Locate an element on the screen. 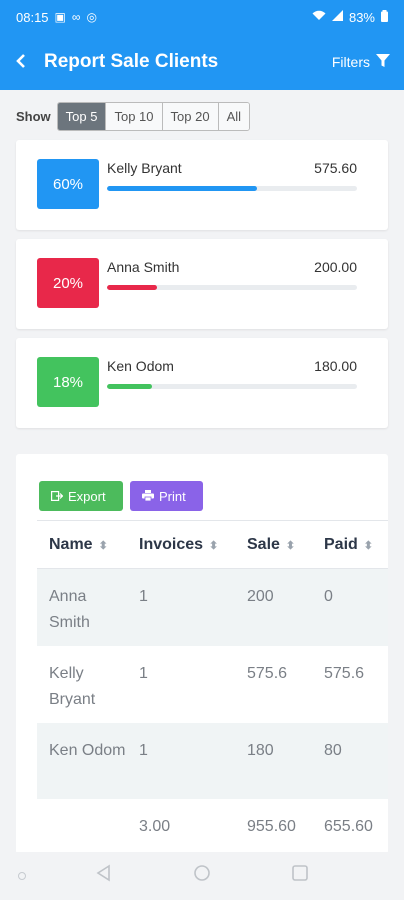 This screenshot has width=404, height=900. signal-icon is located at coordinates (337, 17).